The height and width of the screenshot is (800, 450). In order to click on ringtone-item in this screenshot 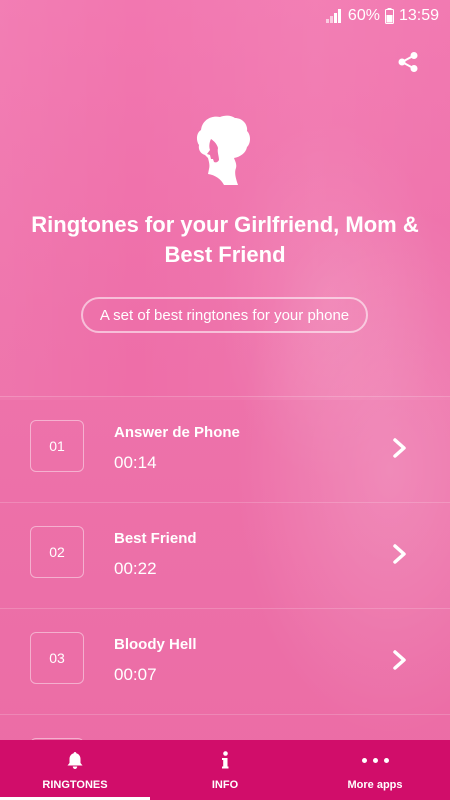, I will do `click(225, 727)`.